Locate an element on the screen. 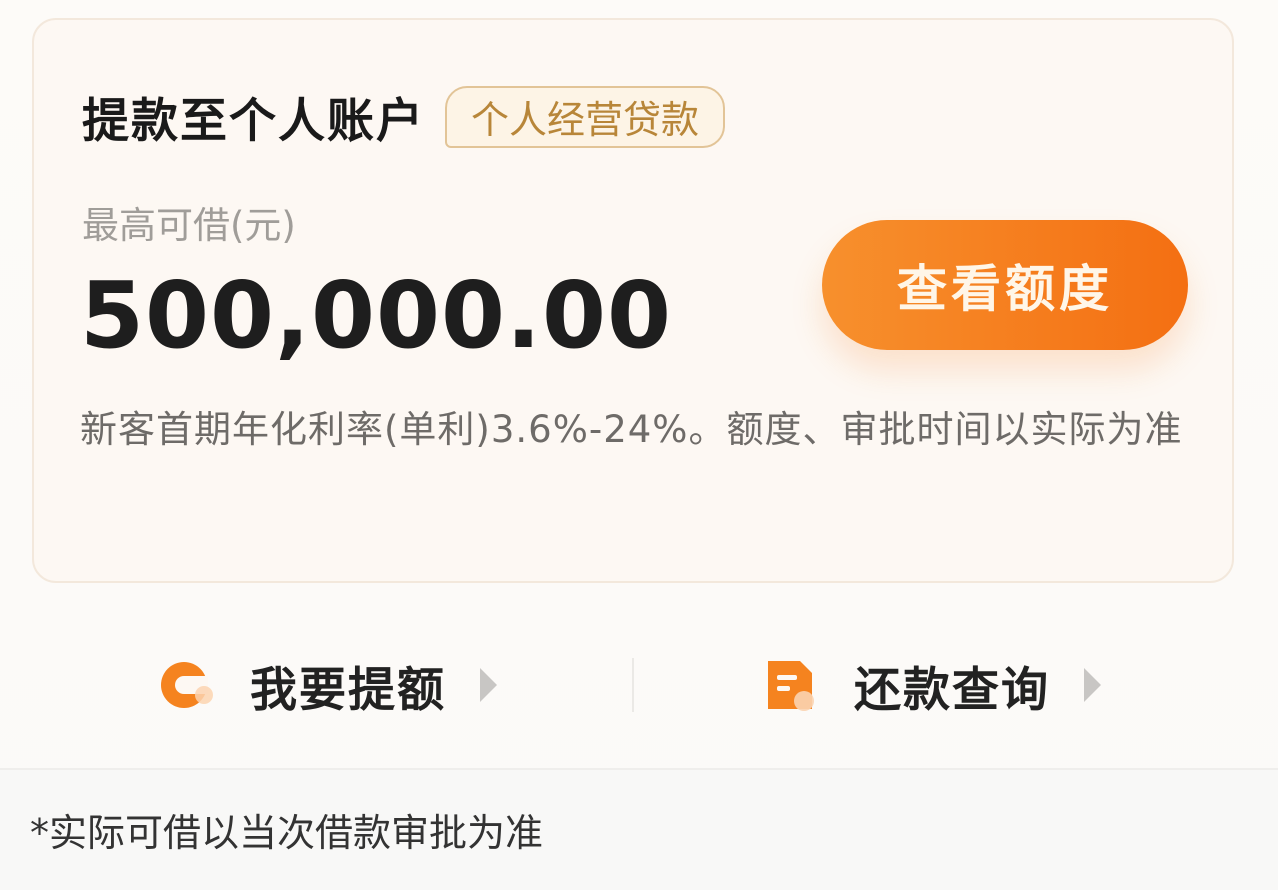 The image size is (1278, 890). loan-type-tag: 个人经营贷款 is located at coordinates (585, 116).